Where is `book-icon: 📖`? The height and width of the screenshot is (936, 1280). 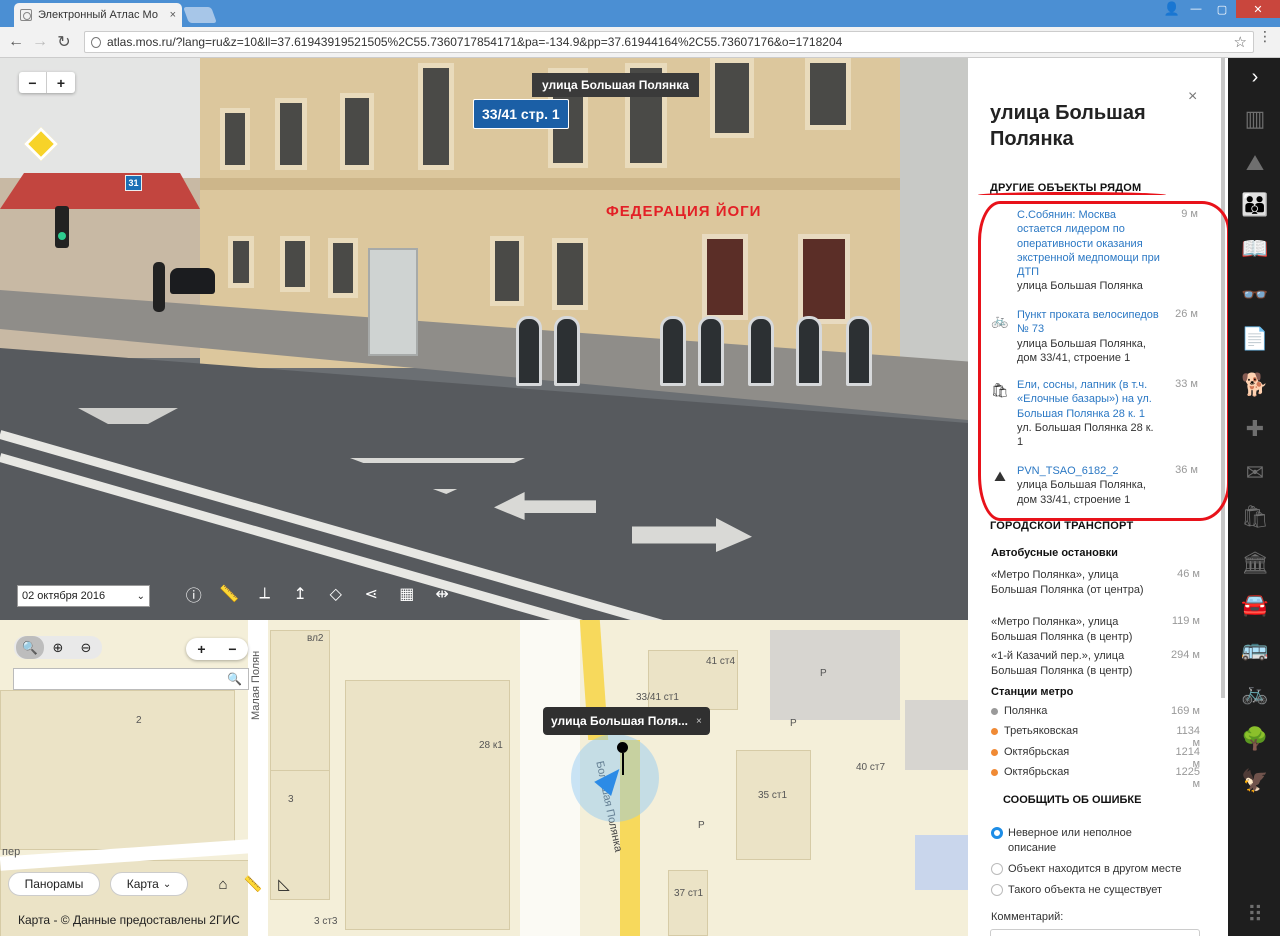 book-icon: 📖 is located at coordinates (1255, 249).